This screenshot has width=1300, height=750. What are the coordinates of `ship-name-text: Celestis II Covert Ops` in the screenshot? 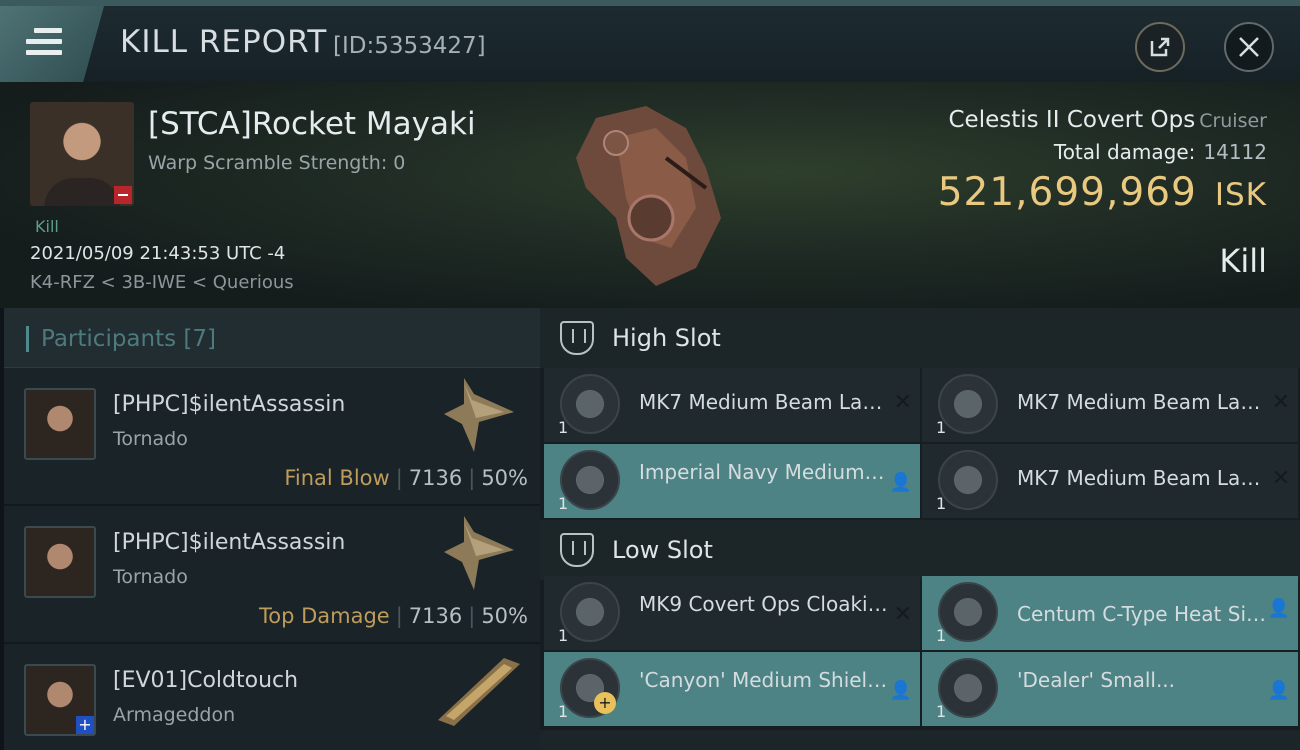 It's located at (1072, 120).